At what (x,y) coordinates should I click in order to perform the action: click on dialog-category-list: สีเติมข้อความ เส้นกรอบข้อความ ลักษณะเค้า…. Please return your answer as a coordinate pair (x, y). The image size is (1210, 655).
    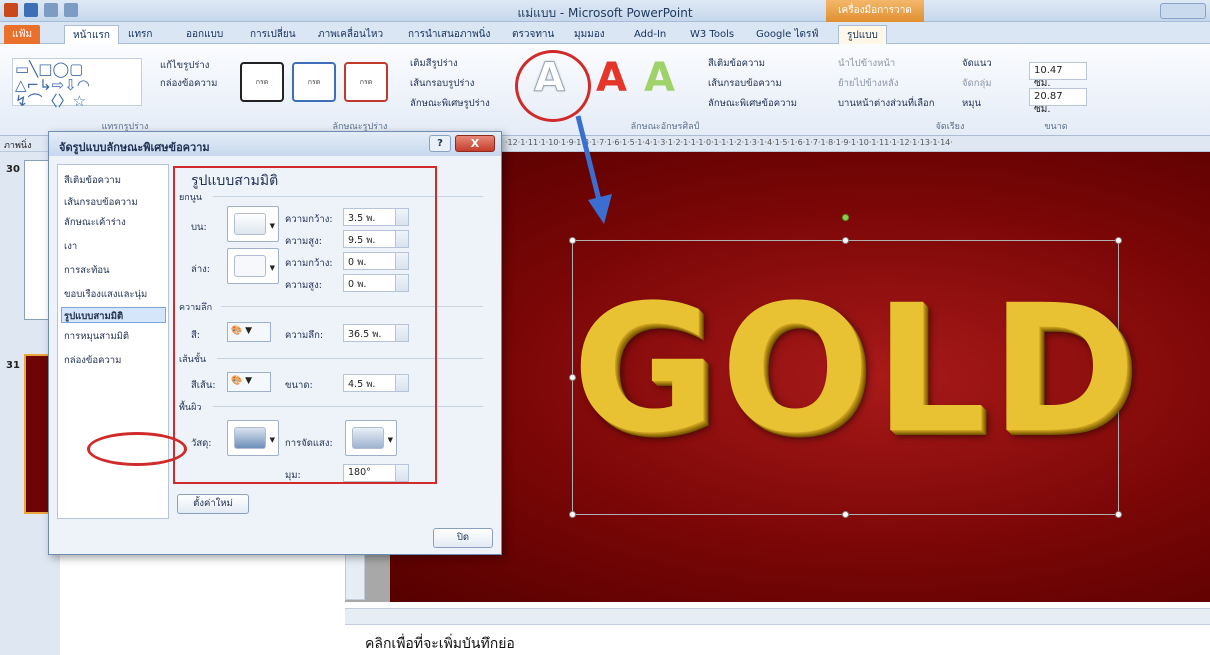
    Looking at the image, I should click on (113, 341).